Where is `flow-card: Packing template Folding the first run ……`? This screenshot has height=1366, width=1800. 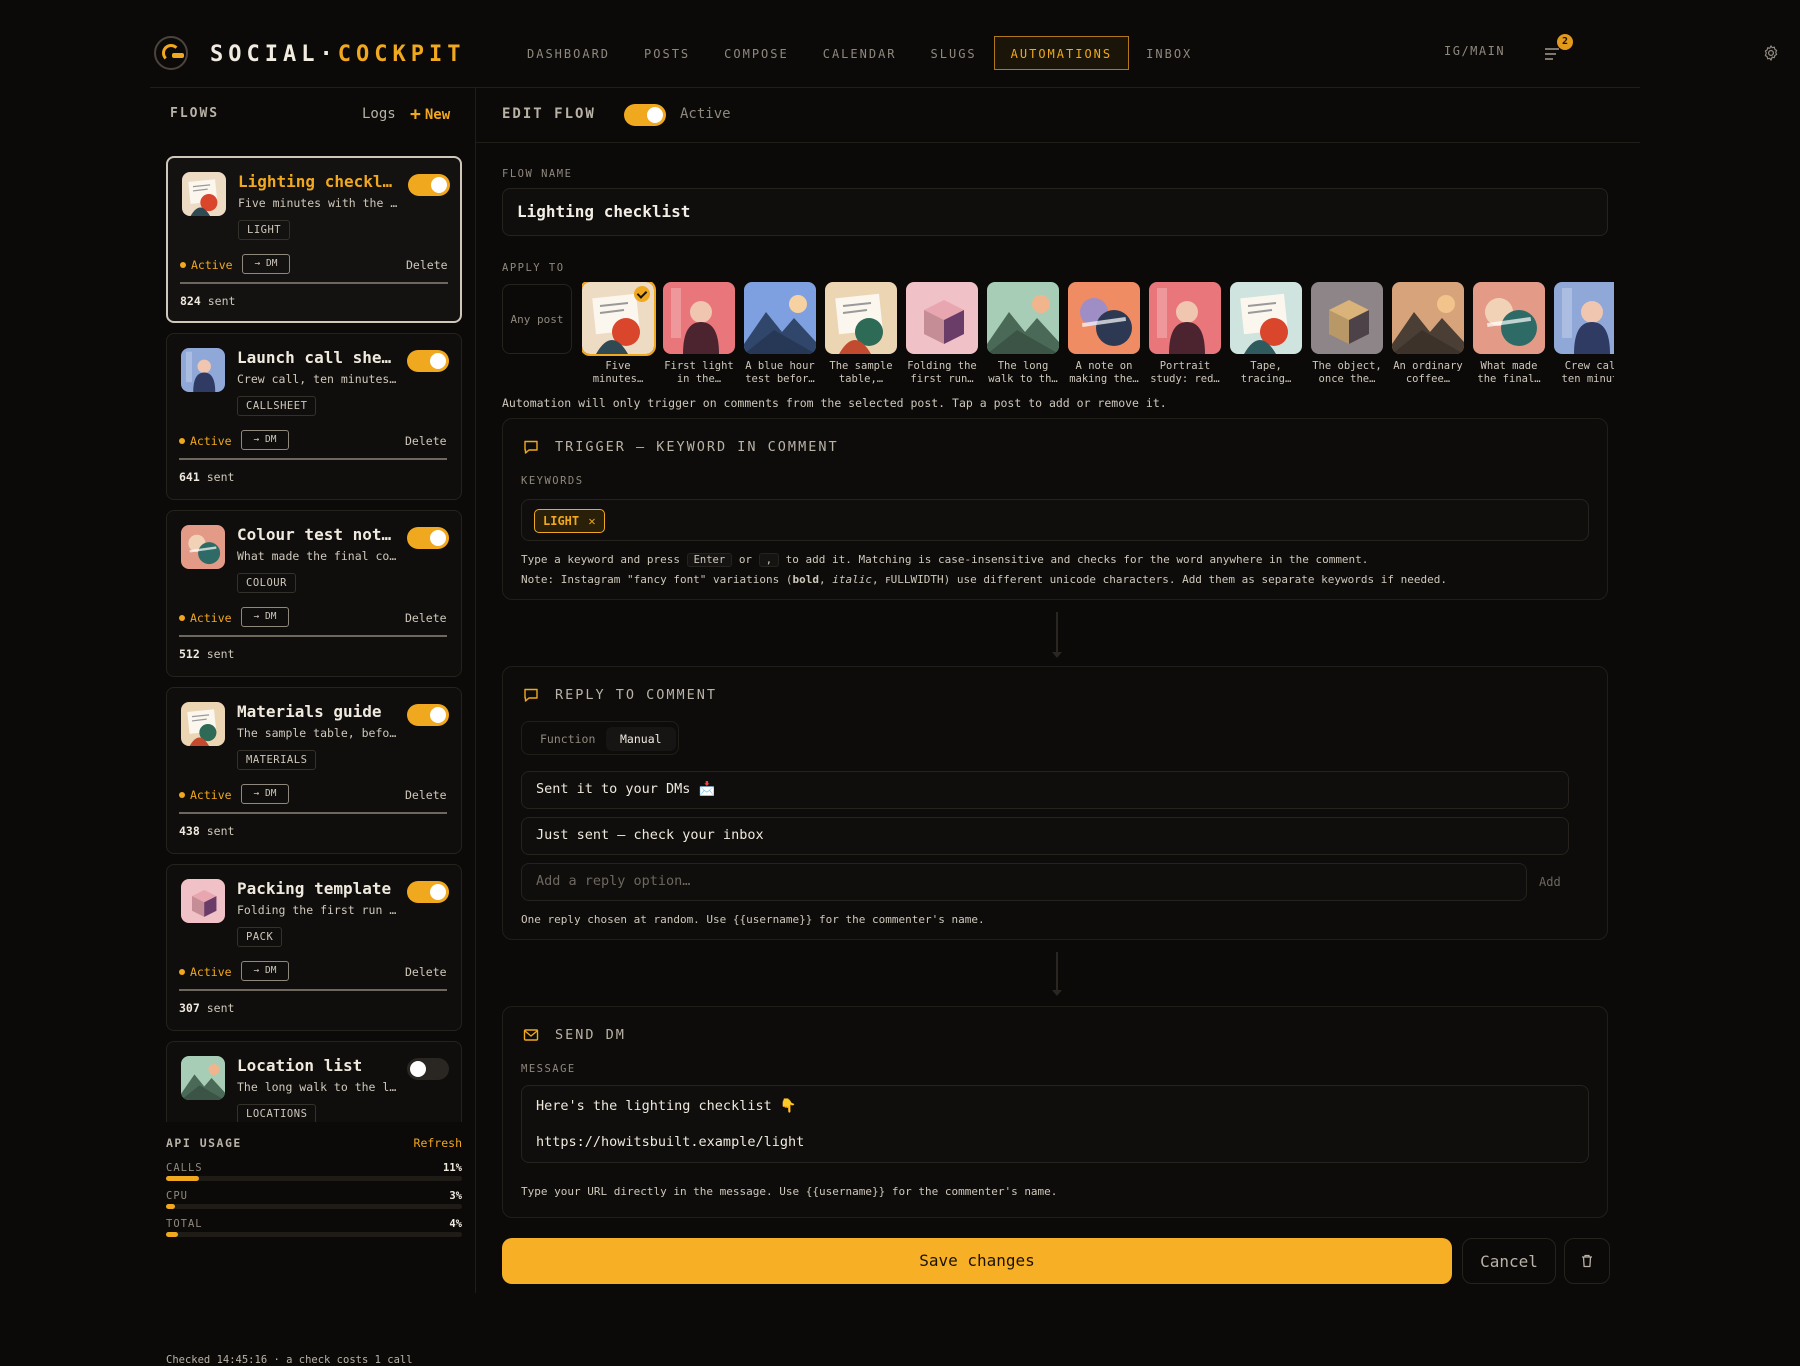
flow-card: Packing template Folding the first run …… is located at coordinates (314, 947).